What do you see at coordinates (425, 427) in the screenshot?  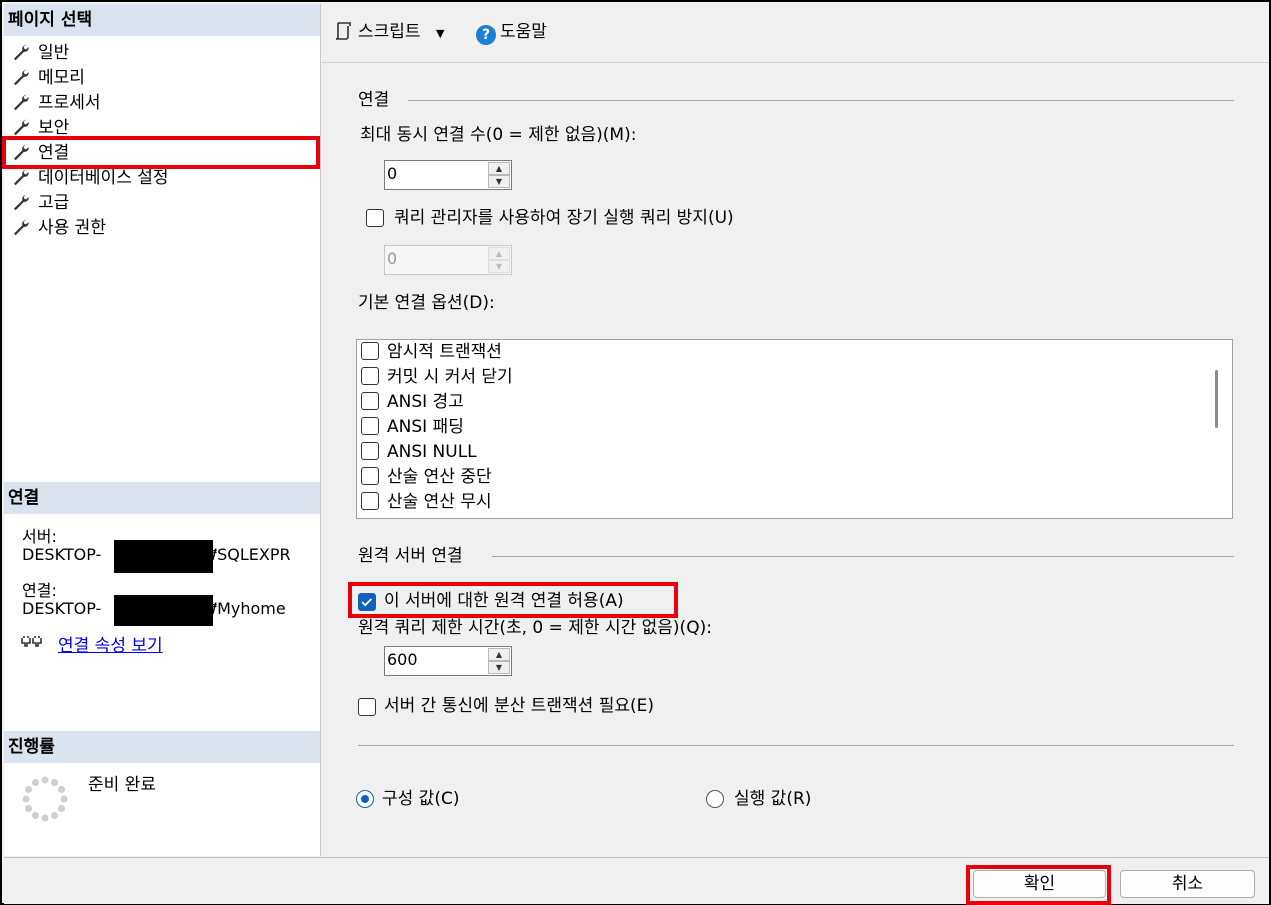 I see `option-label: ANSI 패딩` at bounding box center [425, 427].